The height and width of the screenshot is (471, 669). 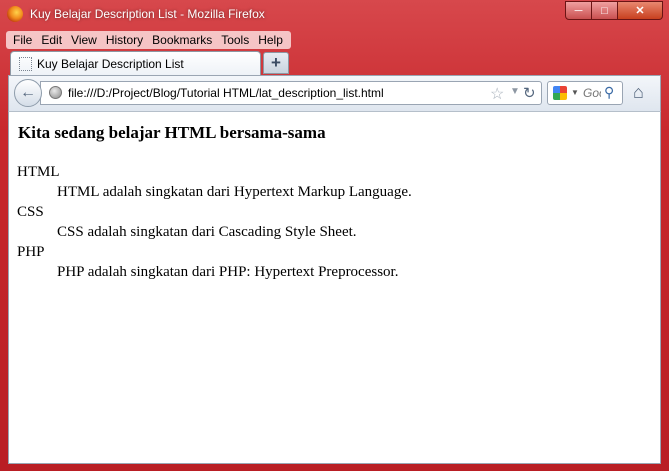 I want to click on search-input: Google, so click(x=592, y=93).